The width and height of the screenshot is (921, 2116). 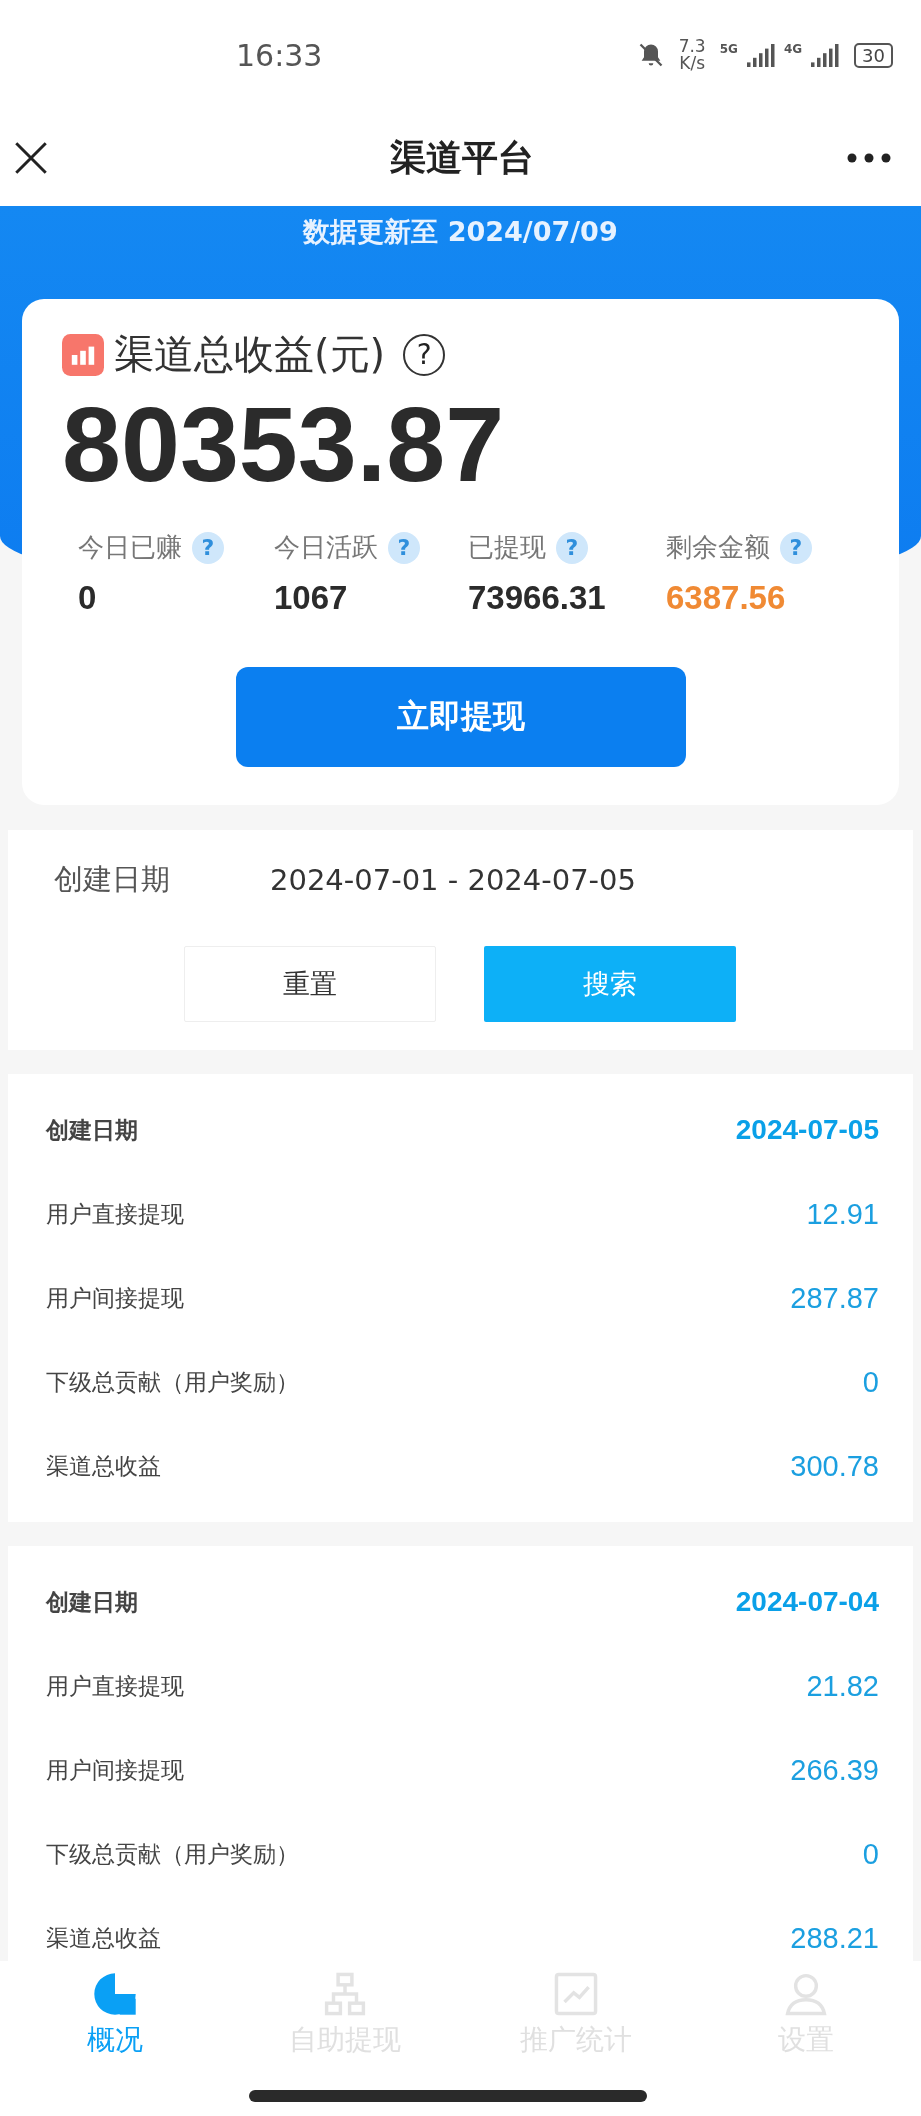 What do you see at coordinates (31, 158) in the screenshot?
I see `close-icon` at bounding box center [31, 158].